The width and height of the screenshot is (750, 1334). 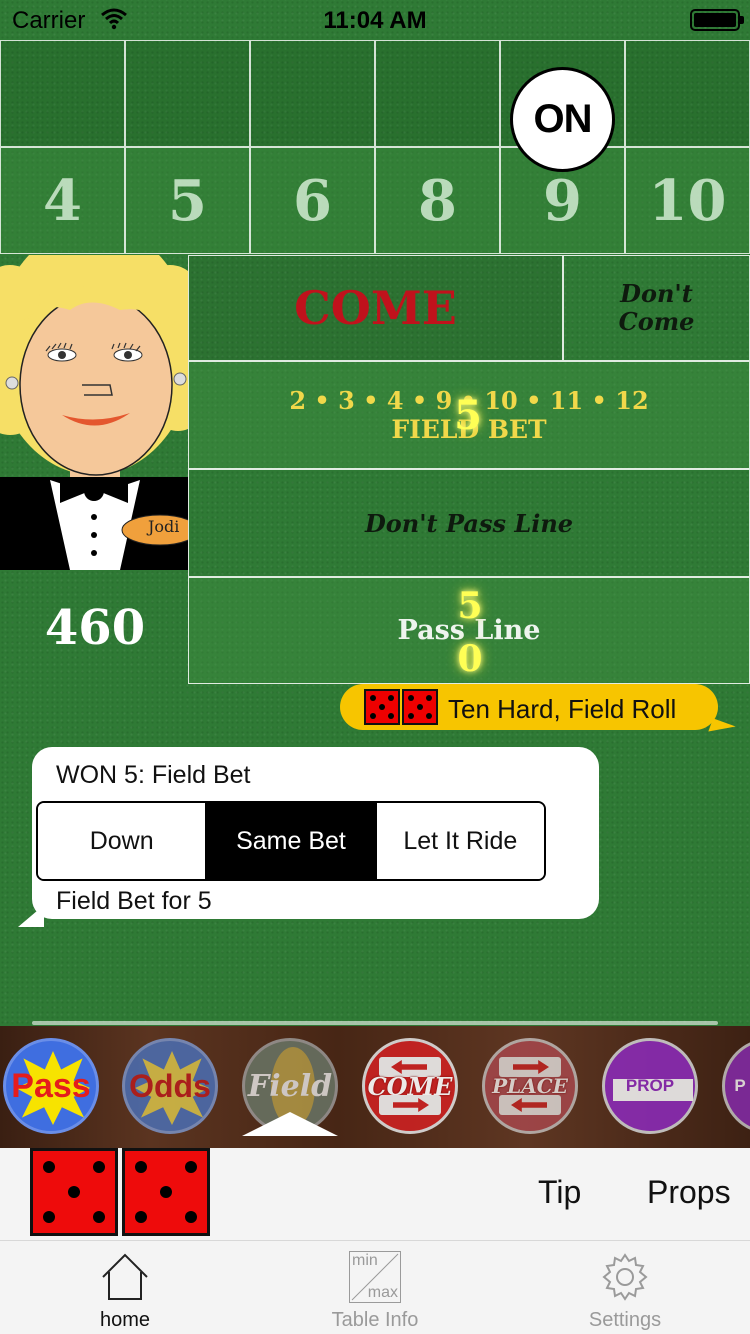 What do you see at coordinates (689, 1192) in the screenshot?
I see `props-button: Props` at bounding box center [689, 1192].